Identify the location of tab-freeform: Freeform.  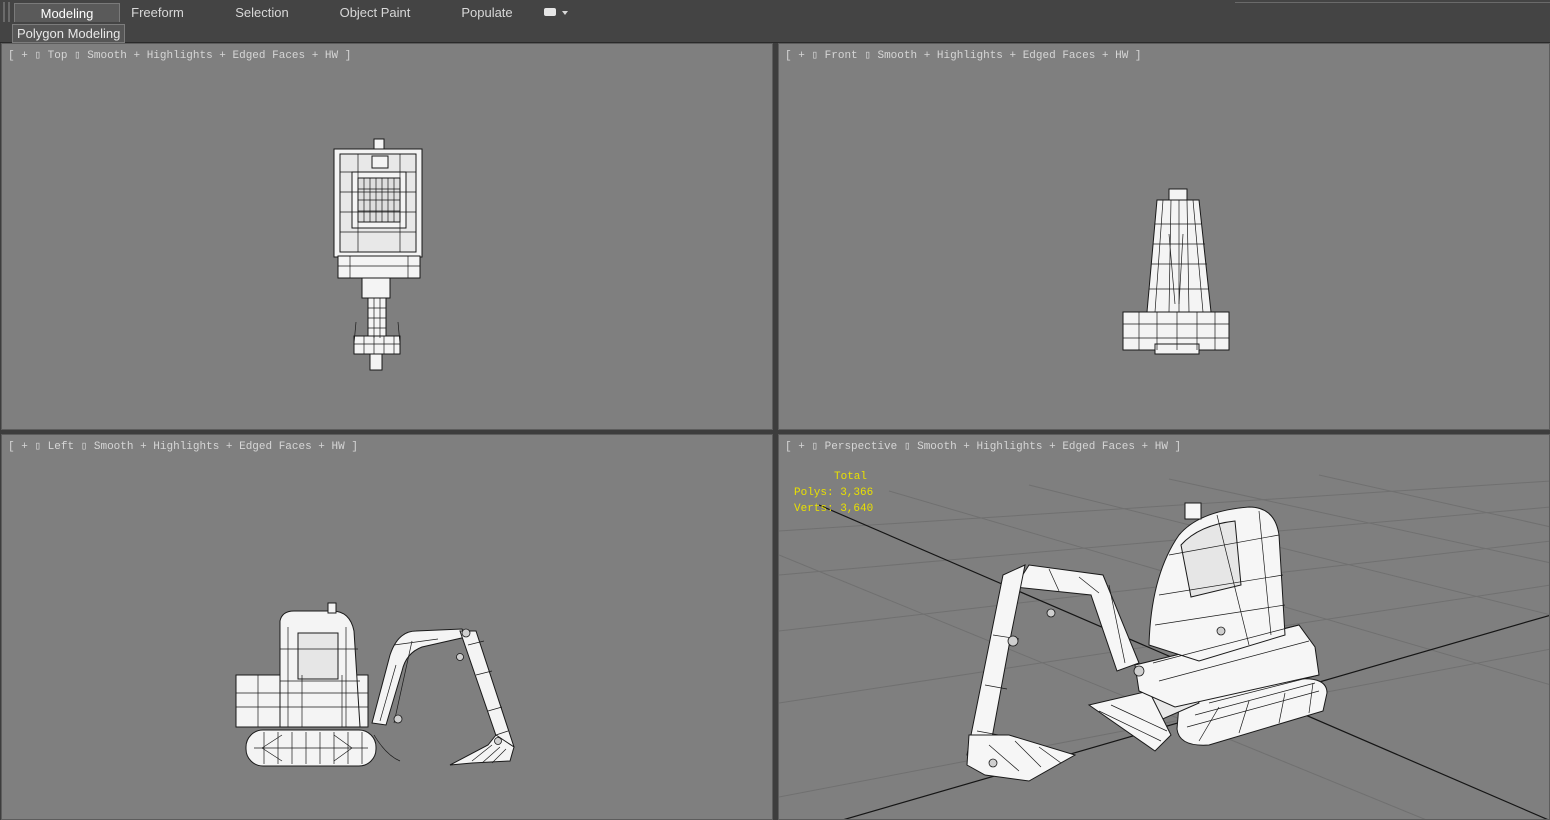
(157, 12).